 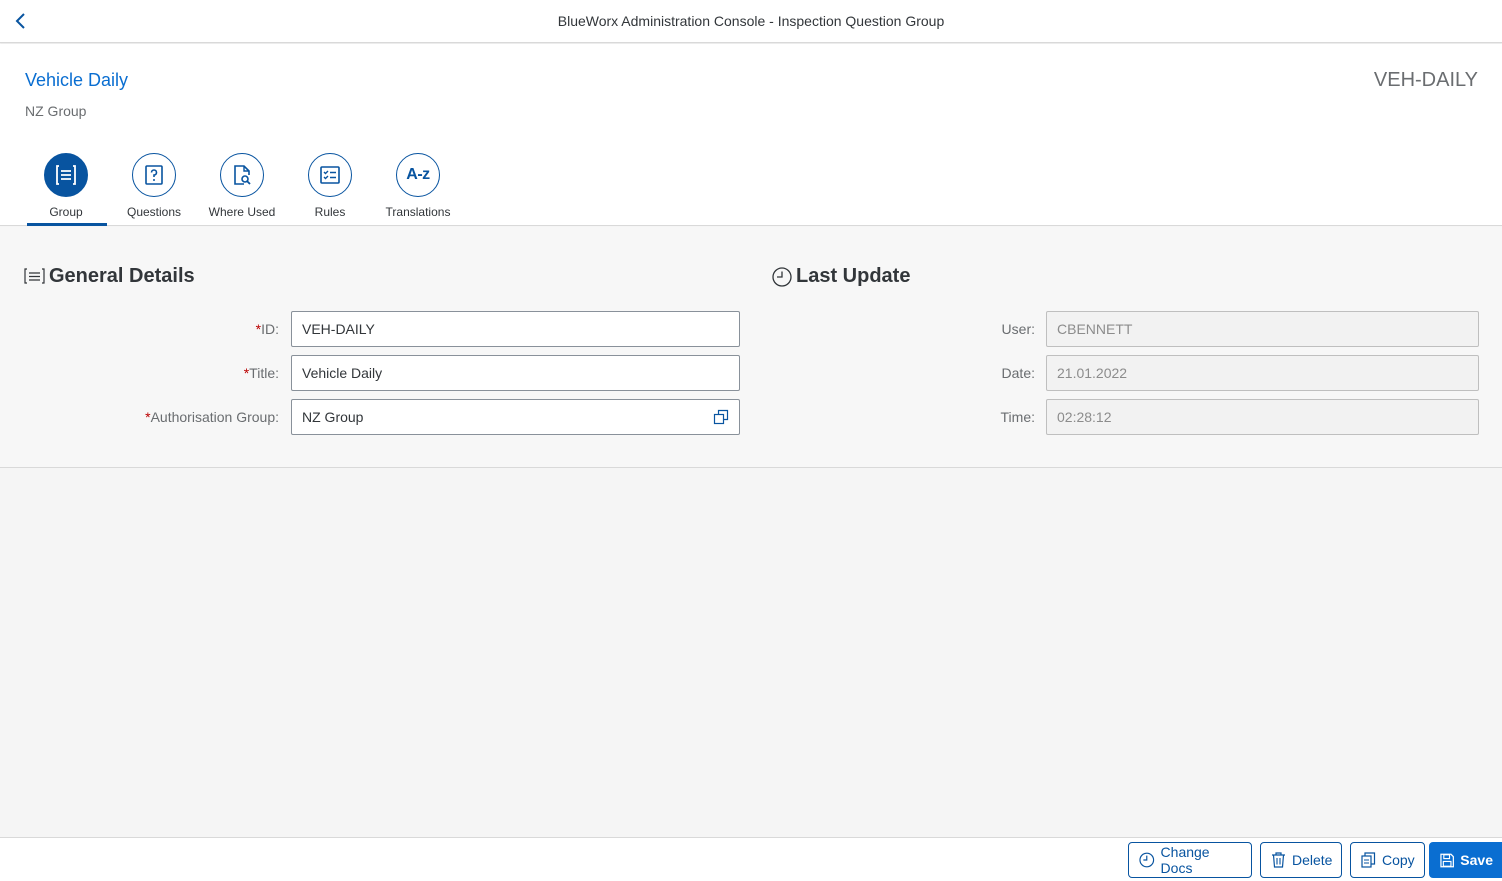 I want to click on title-row: *Title: Vehicle Daily, so click(x=380, y=373).